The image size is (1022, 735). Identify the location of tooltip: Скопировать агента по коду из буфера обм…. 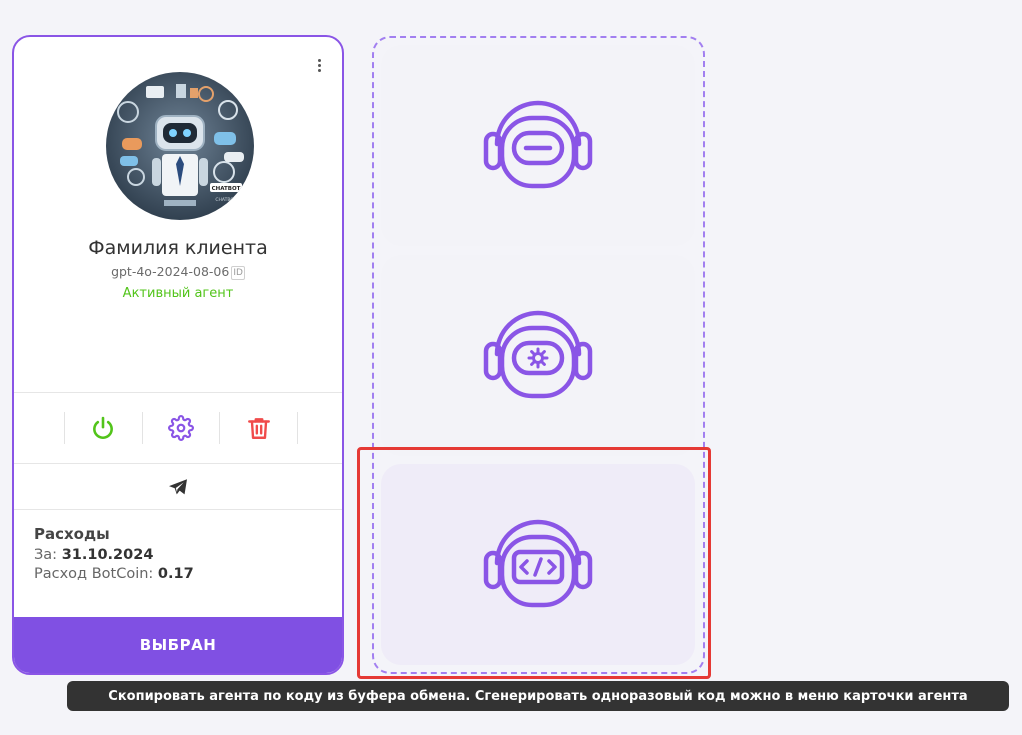
(538, 696).